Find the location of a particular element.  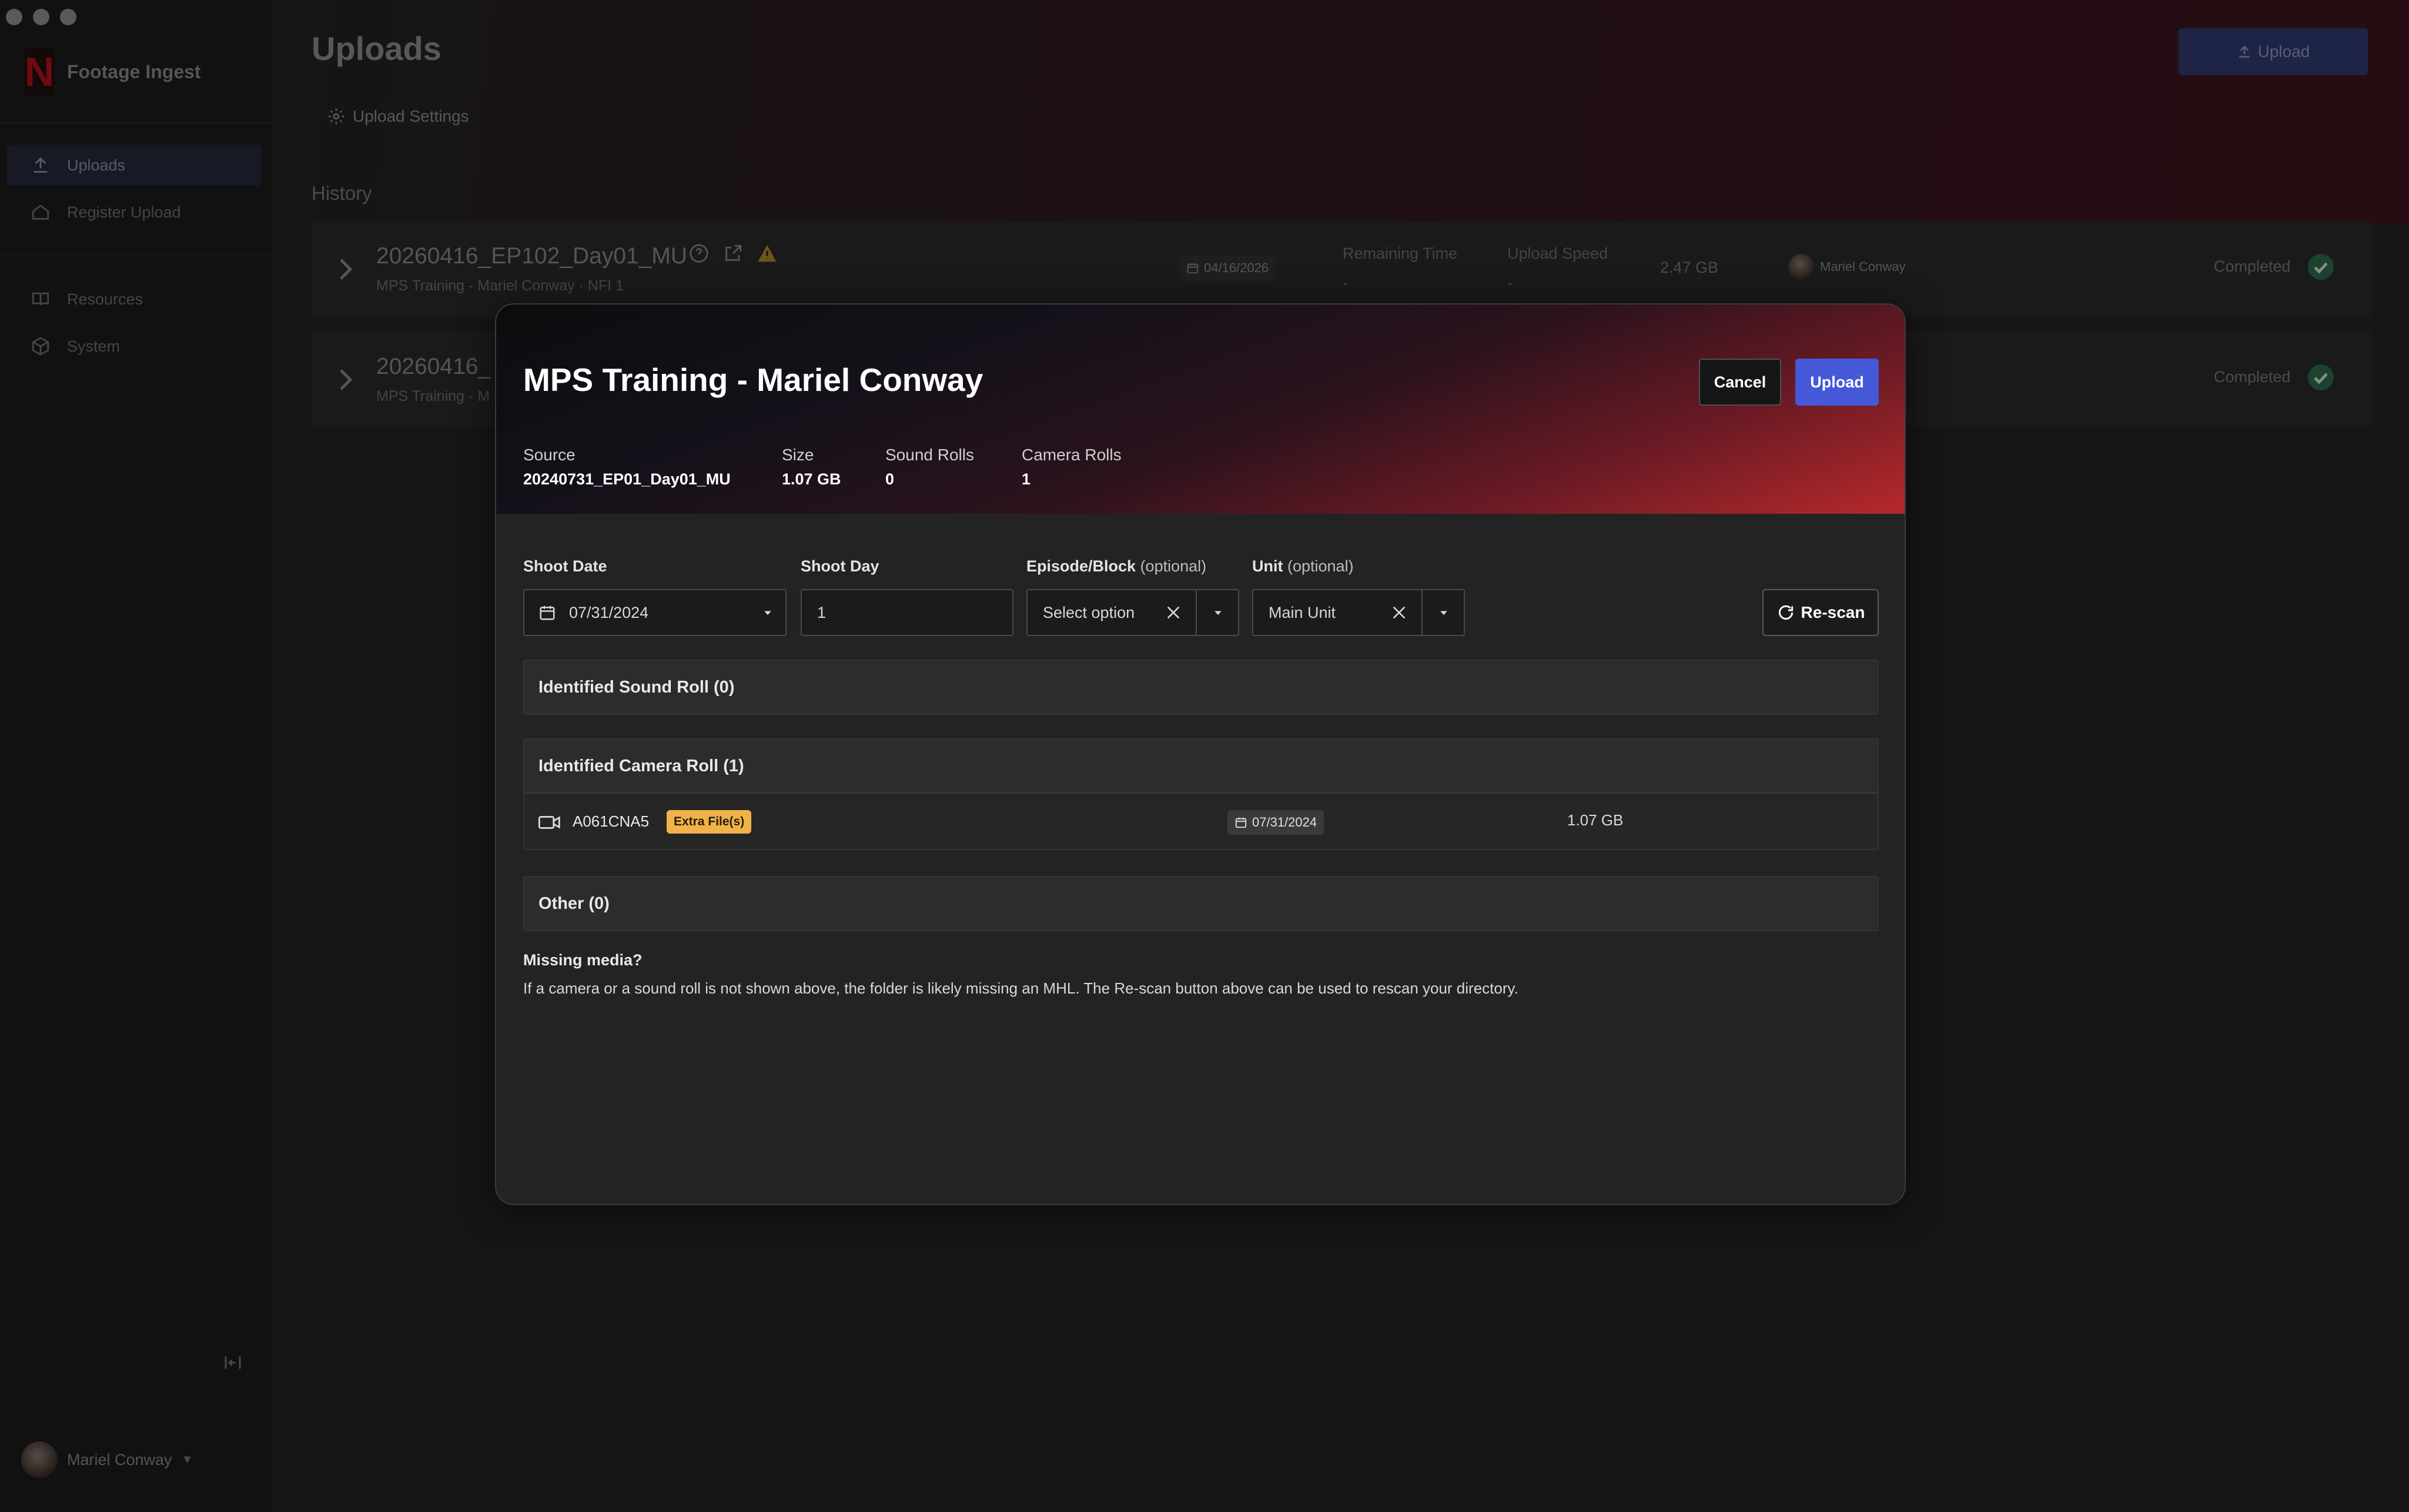

sound-roll-section: Identified Sound Roll (0) is located at coordinates (1201, 688).